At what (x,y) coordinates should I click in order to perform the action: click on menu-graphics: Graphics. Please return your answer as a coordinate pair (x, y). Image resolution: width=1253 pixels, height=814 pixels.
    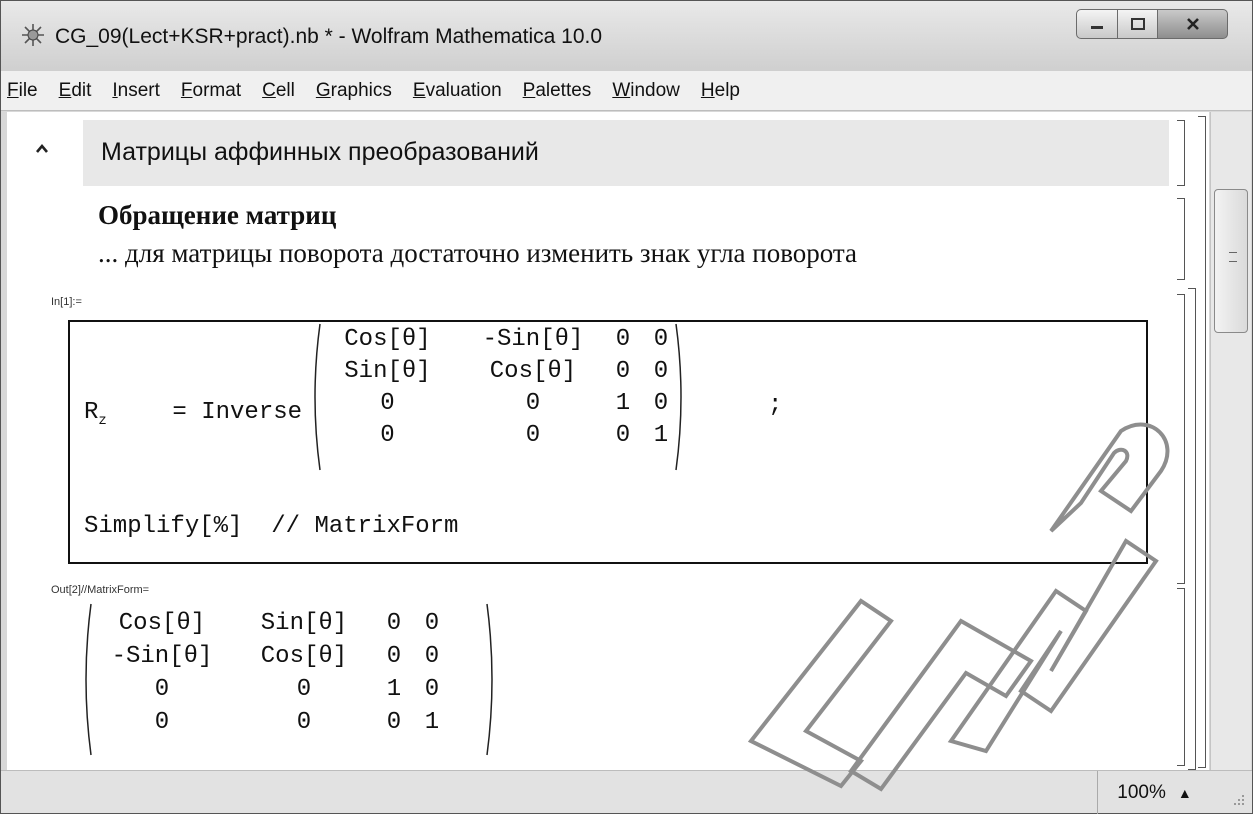
    Looking at the image, I should click on (354, 91).